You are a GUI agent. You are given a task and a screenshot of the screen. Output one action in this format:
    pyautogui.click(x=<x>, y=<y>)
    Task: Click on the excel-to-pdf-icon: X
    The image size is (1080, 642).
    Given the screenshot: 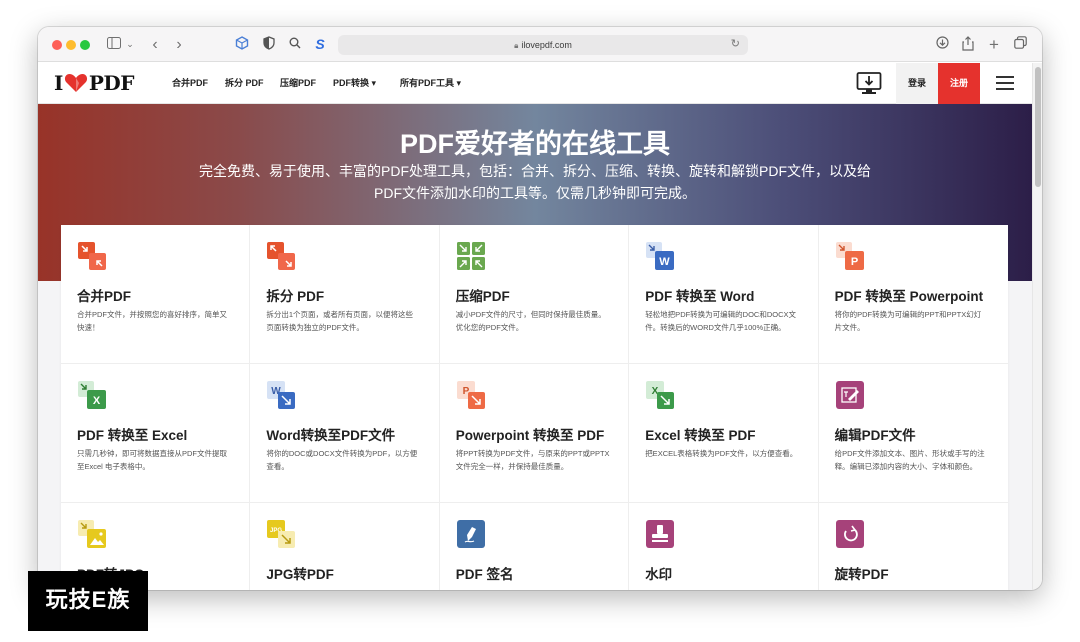 What is the action you would take?
    pyautogui.click(x=660, y=395)
    